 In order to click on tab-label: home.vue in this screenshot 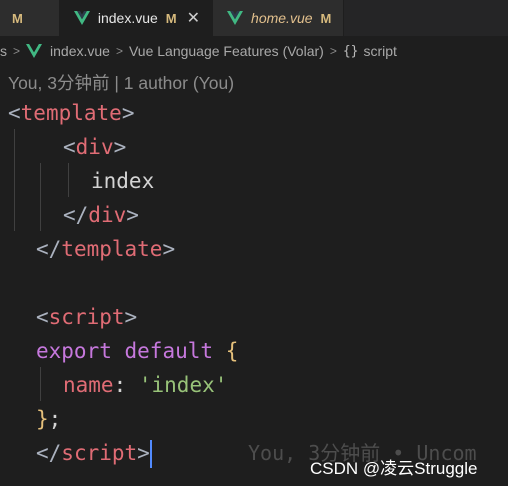, I will do `click(282, 18)`.